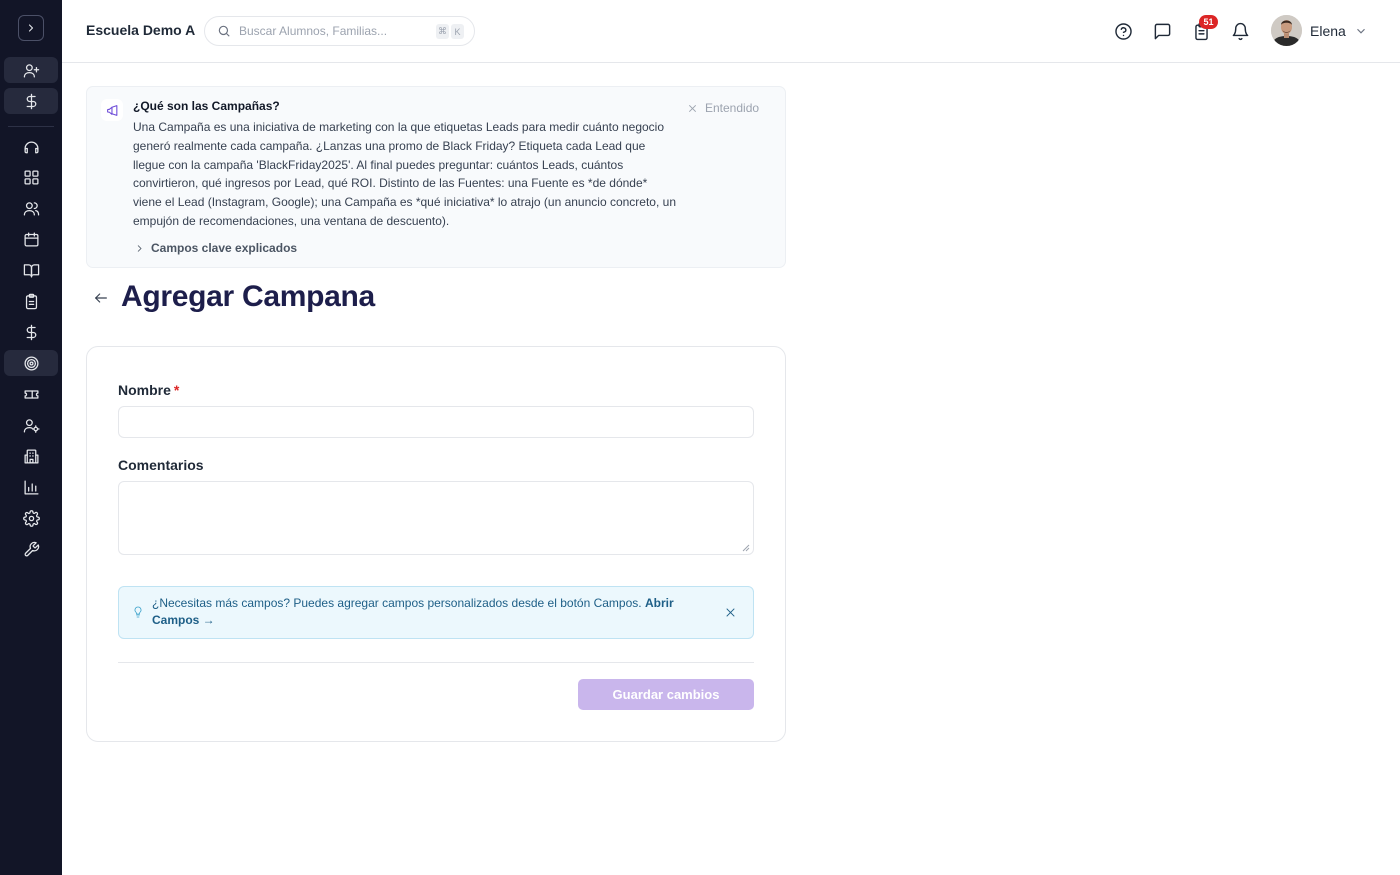  I want to click on chevron-down-icon, so click(1361, 31).